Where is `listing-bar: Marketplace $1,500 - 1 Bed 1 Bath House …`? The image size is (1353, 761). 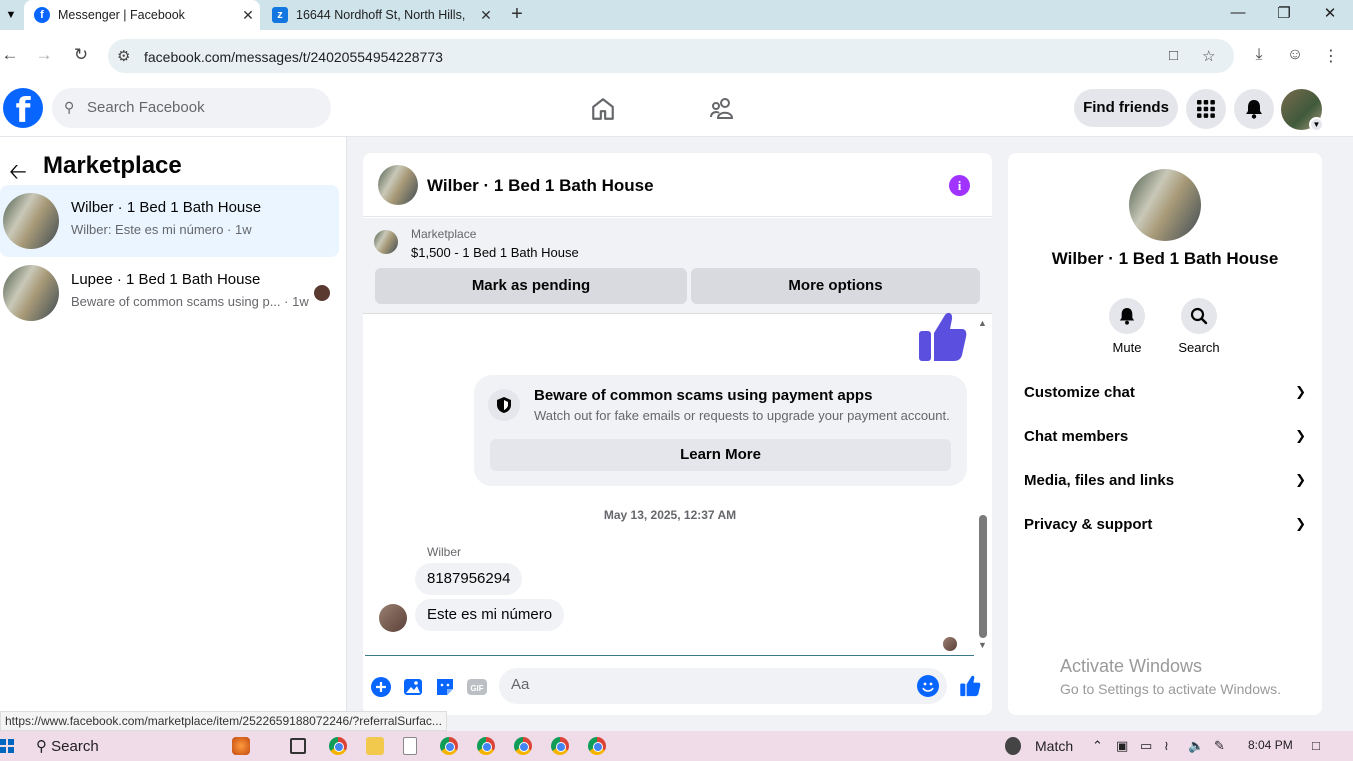
listing-bar: Marketplace $1,500 - 1 Bed 1 Bath House … is located at coordinates (677, 266).